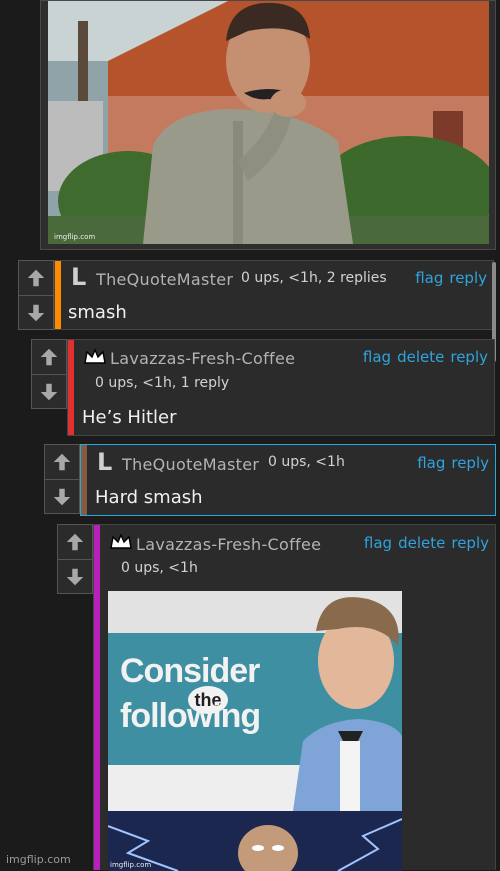 This screenshot has height=871, width=500. I want to click on meme-text-consider: Consider, so click(190, 671).